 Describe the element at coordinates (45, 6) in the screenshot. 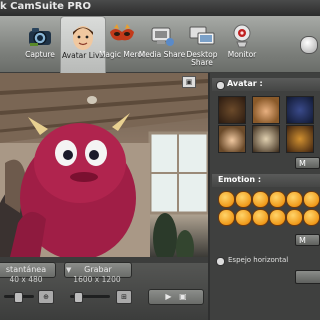

I see `window-title: k CamSuite PRO` at that location.